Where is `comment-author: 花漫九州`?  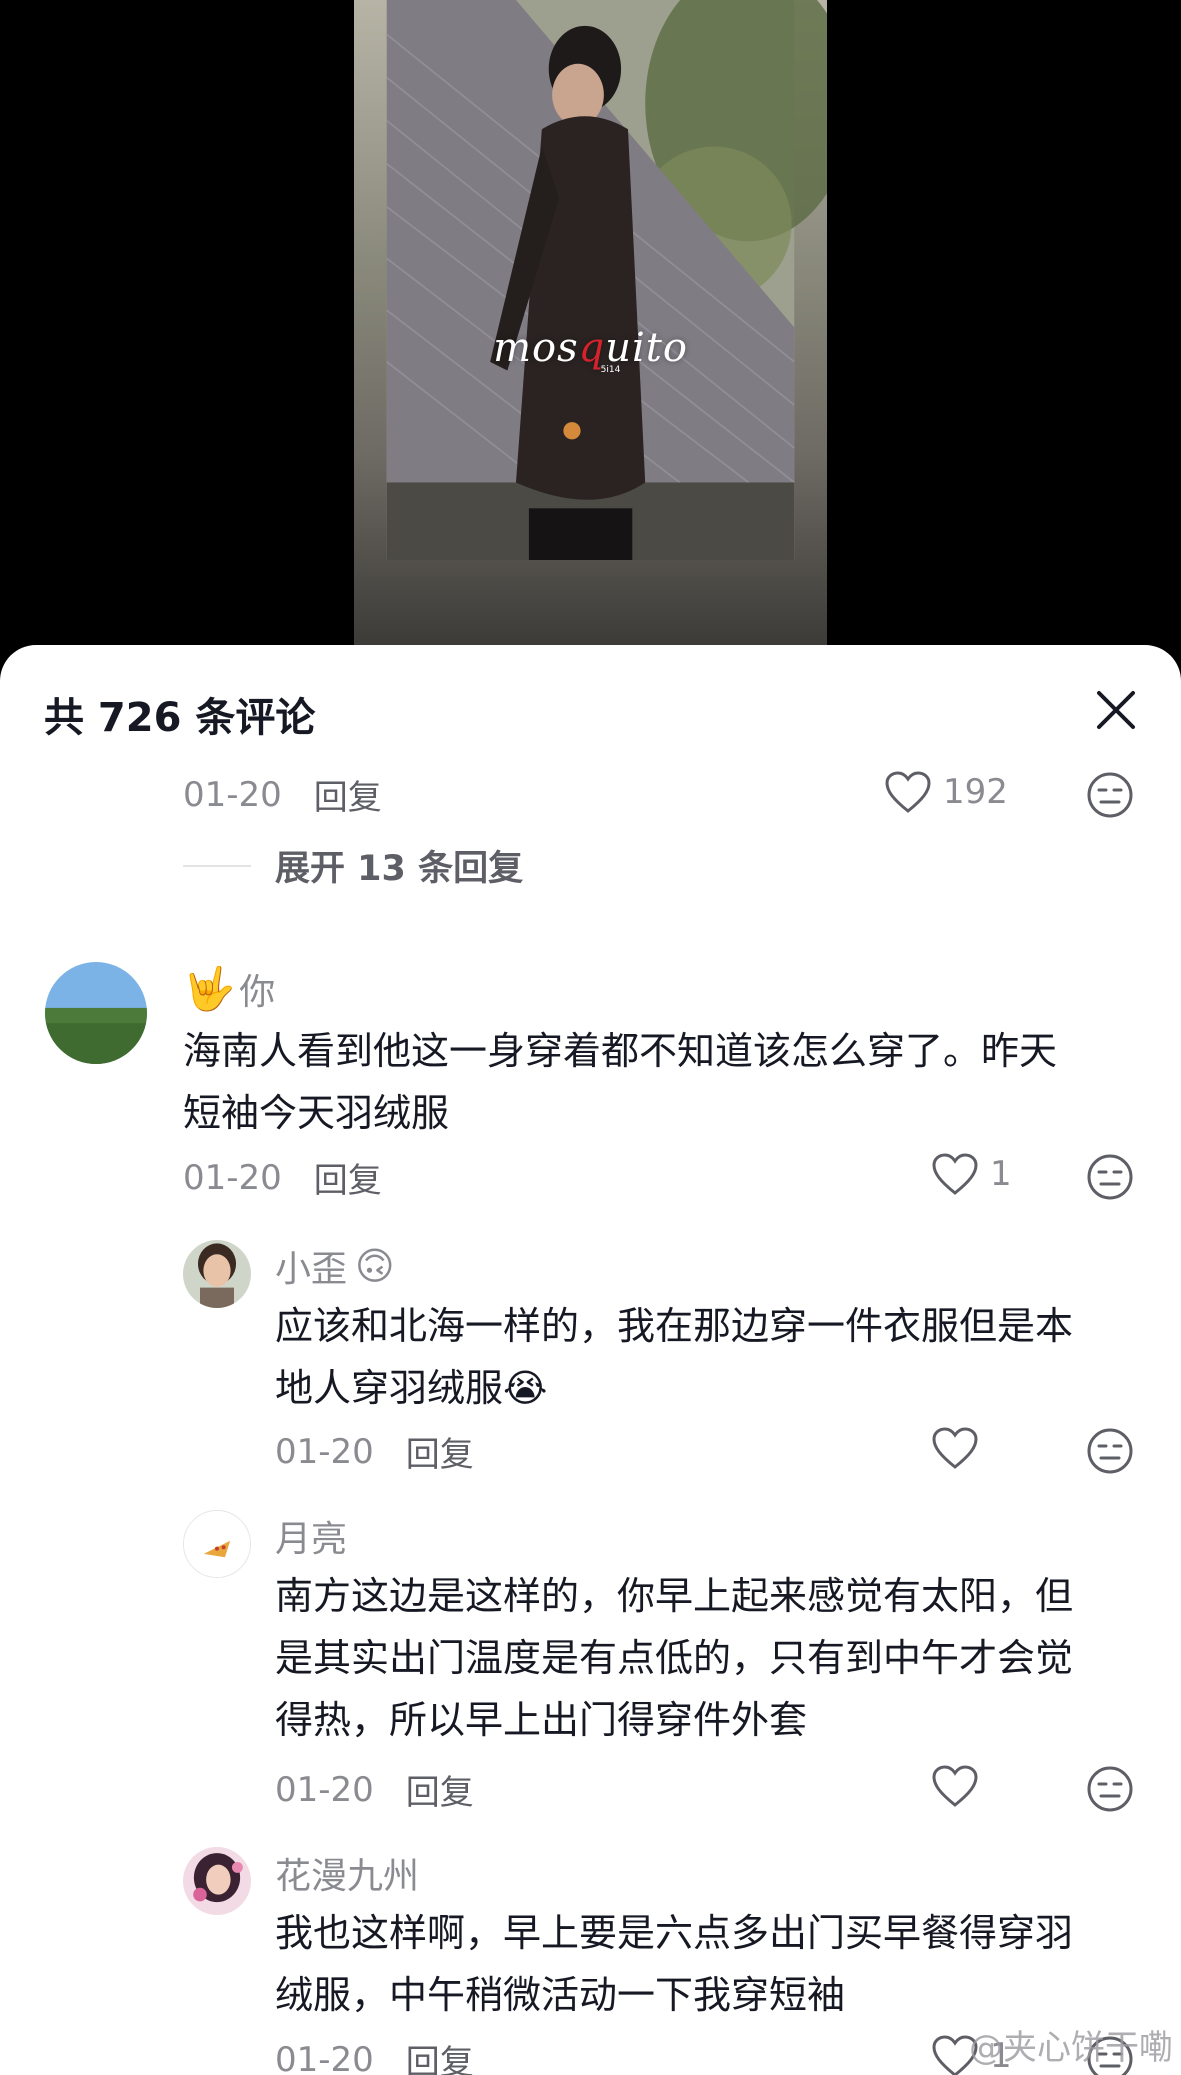 comment-author: 花漫九州 is located at coordinates (347, 1873).